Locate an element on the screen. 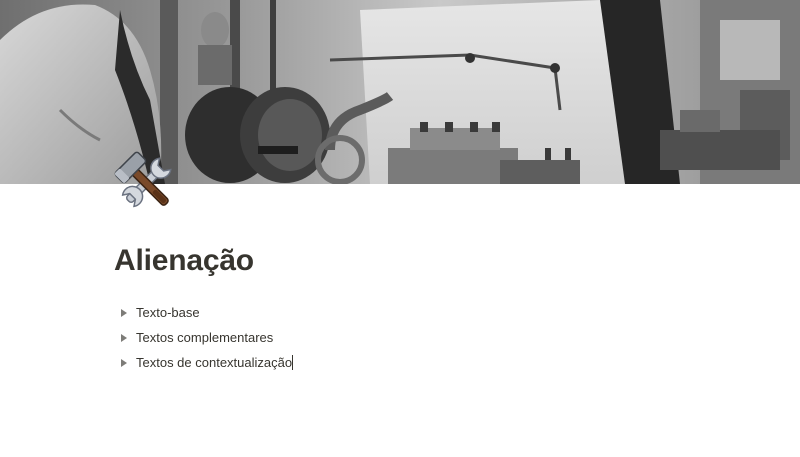 This screenshot has width=800, height=457. toggle-item: Textos complementares is located at coordinates (203, 337).